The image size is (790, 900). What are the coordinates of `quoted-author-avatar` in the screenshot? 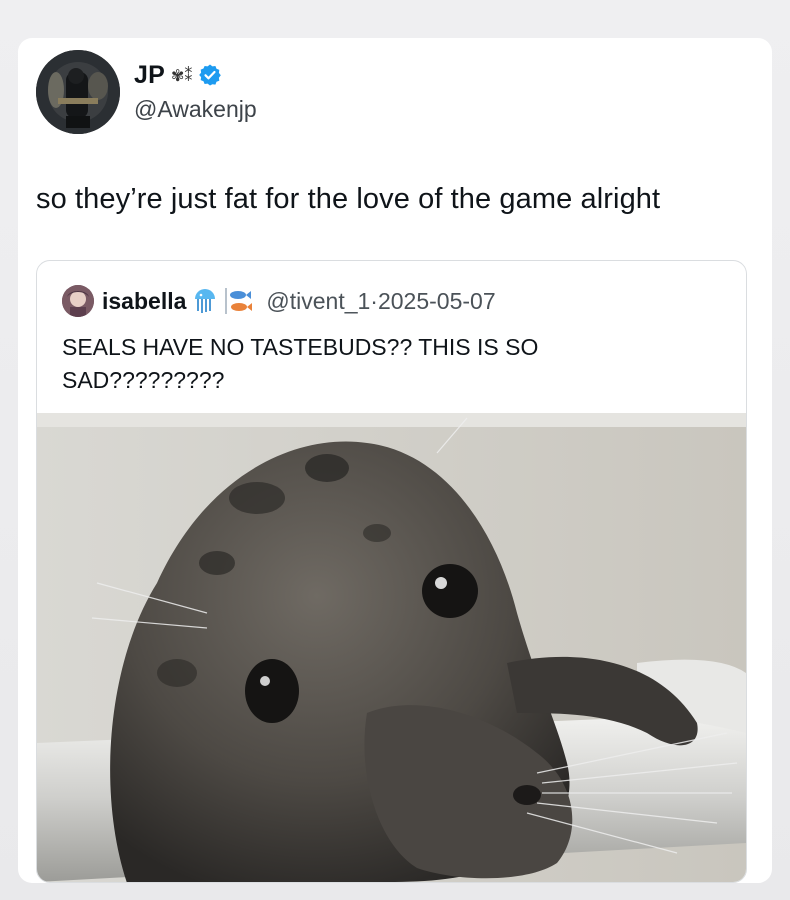 It's located at (78, 301).